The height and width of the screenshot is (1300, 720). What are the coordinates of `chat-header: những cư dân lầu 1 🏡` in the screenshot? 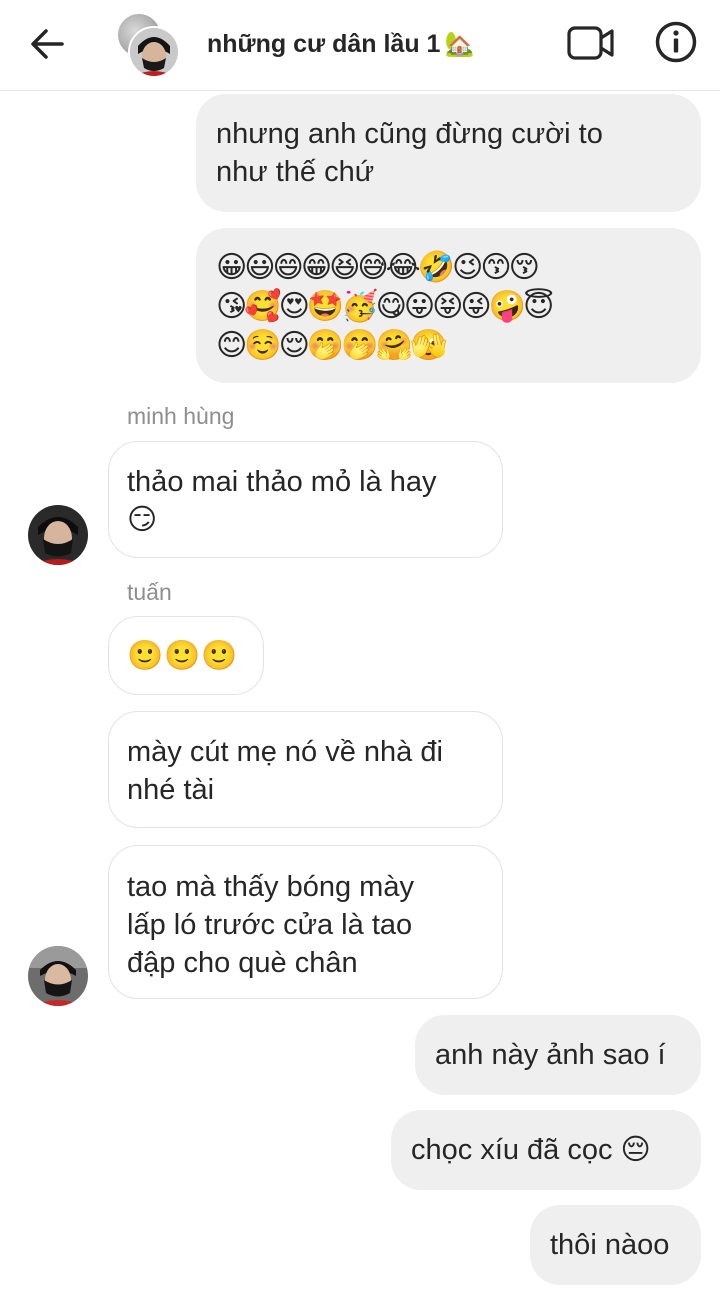 It's located at (360, 45).